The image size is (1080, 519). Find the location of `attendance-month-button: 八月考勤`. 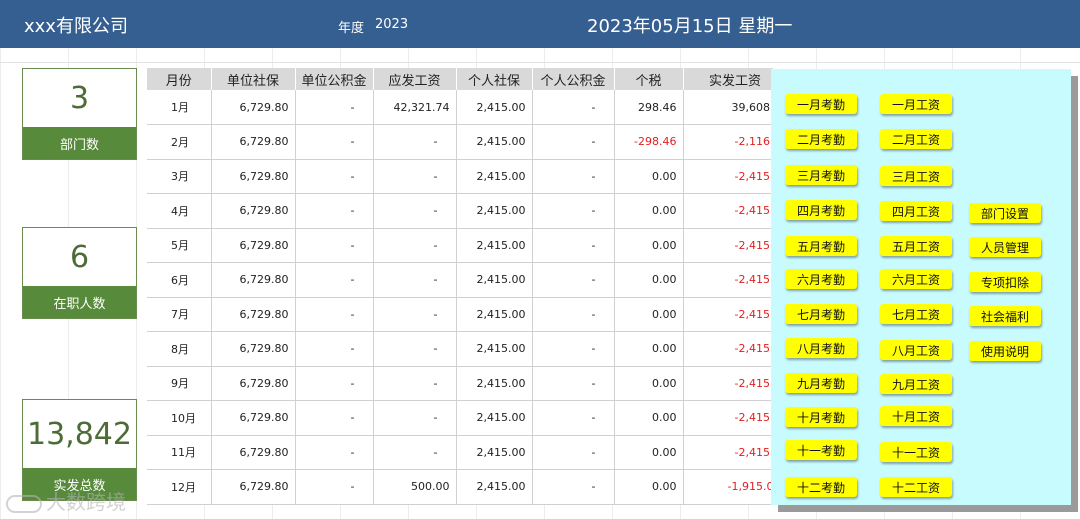

attendance-month-button: 八月考勤 is located at coordinates (821, 348).